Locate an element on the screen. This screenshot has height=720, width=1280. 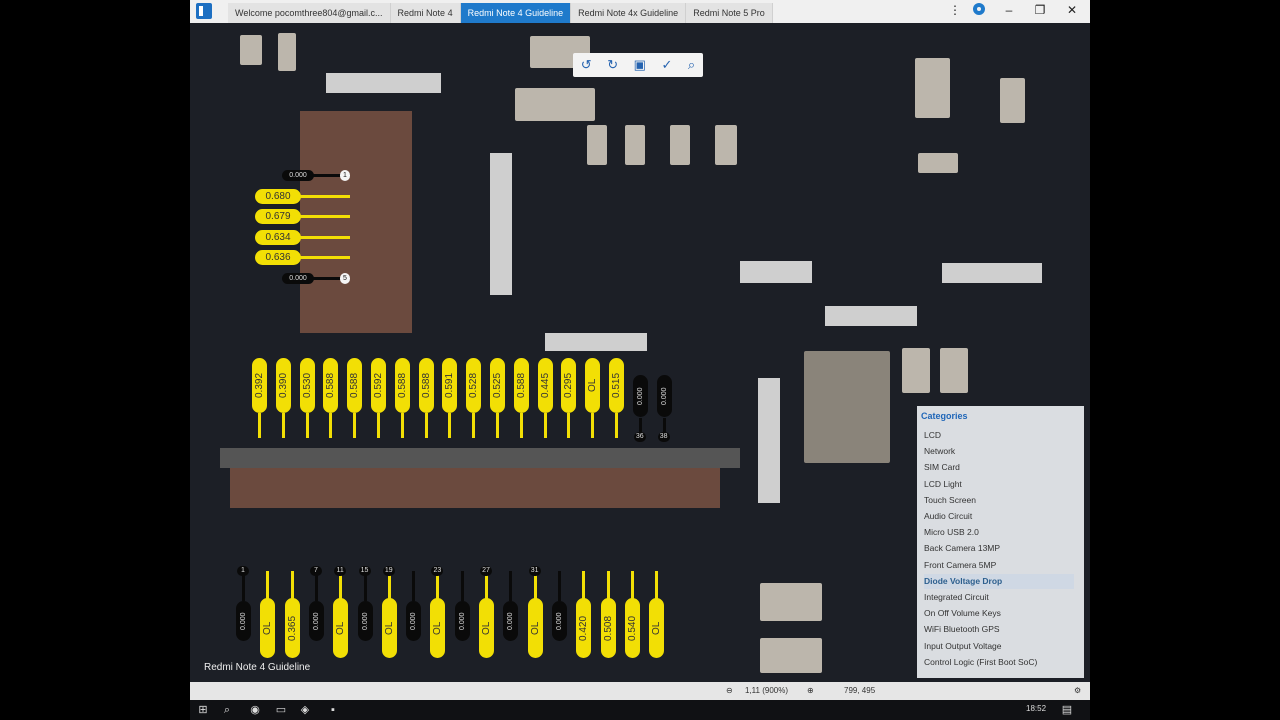
notification-icon: ▤ is located at coordinates (1067, 710).